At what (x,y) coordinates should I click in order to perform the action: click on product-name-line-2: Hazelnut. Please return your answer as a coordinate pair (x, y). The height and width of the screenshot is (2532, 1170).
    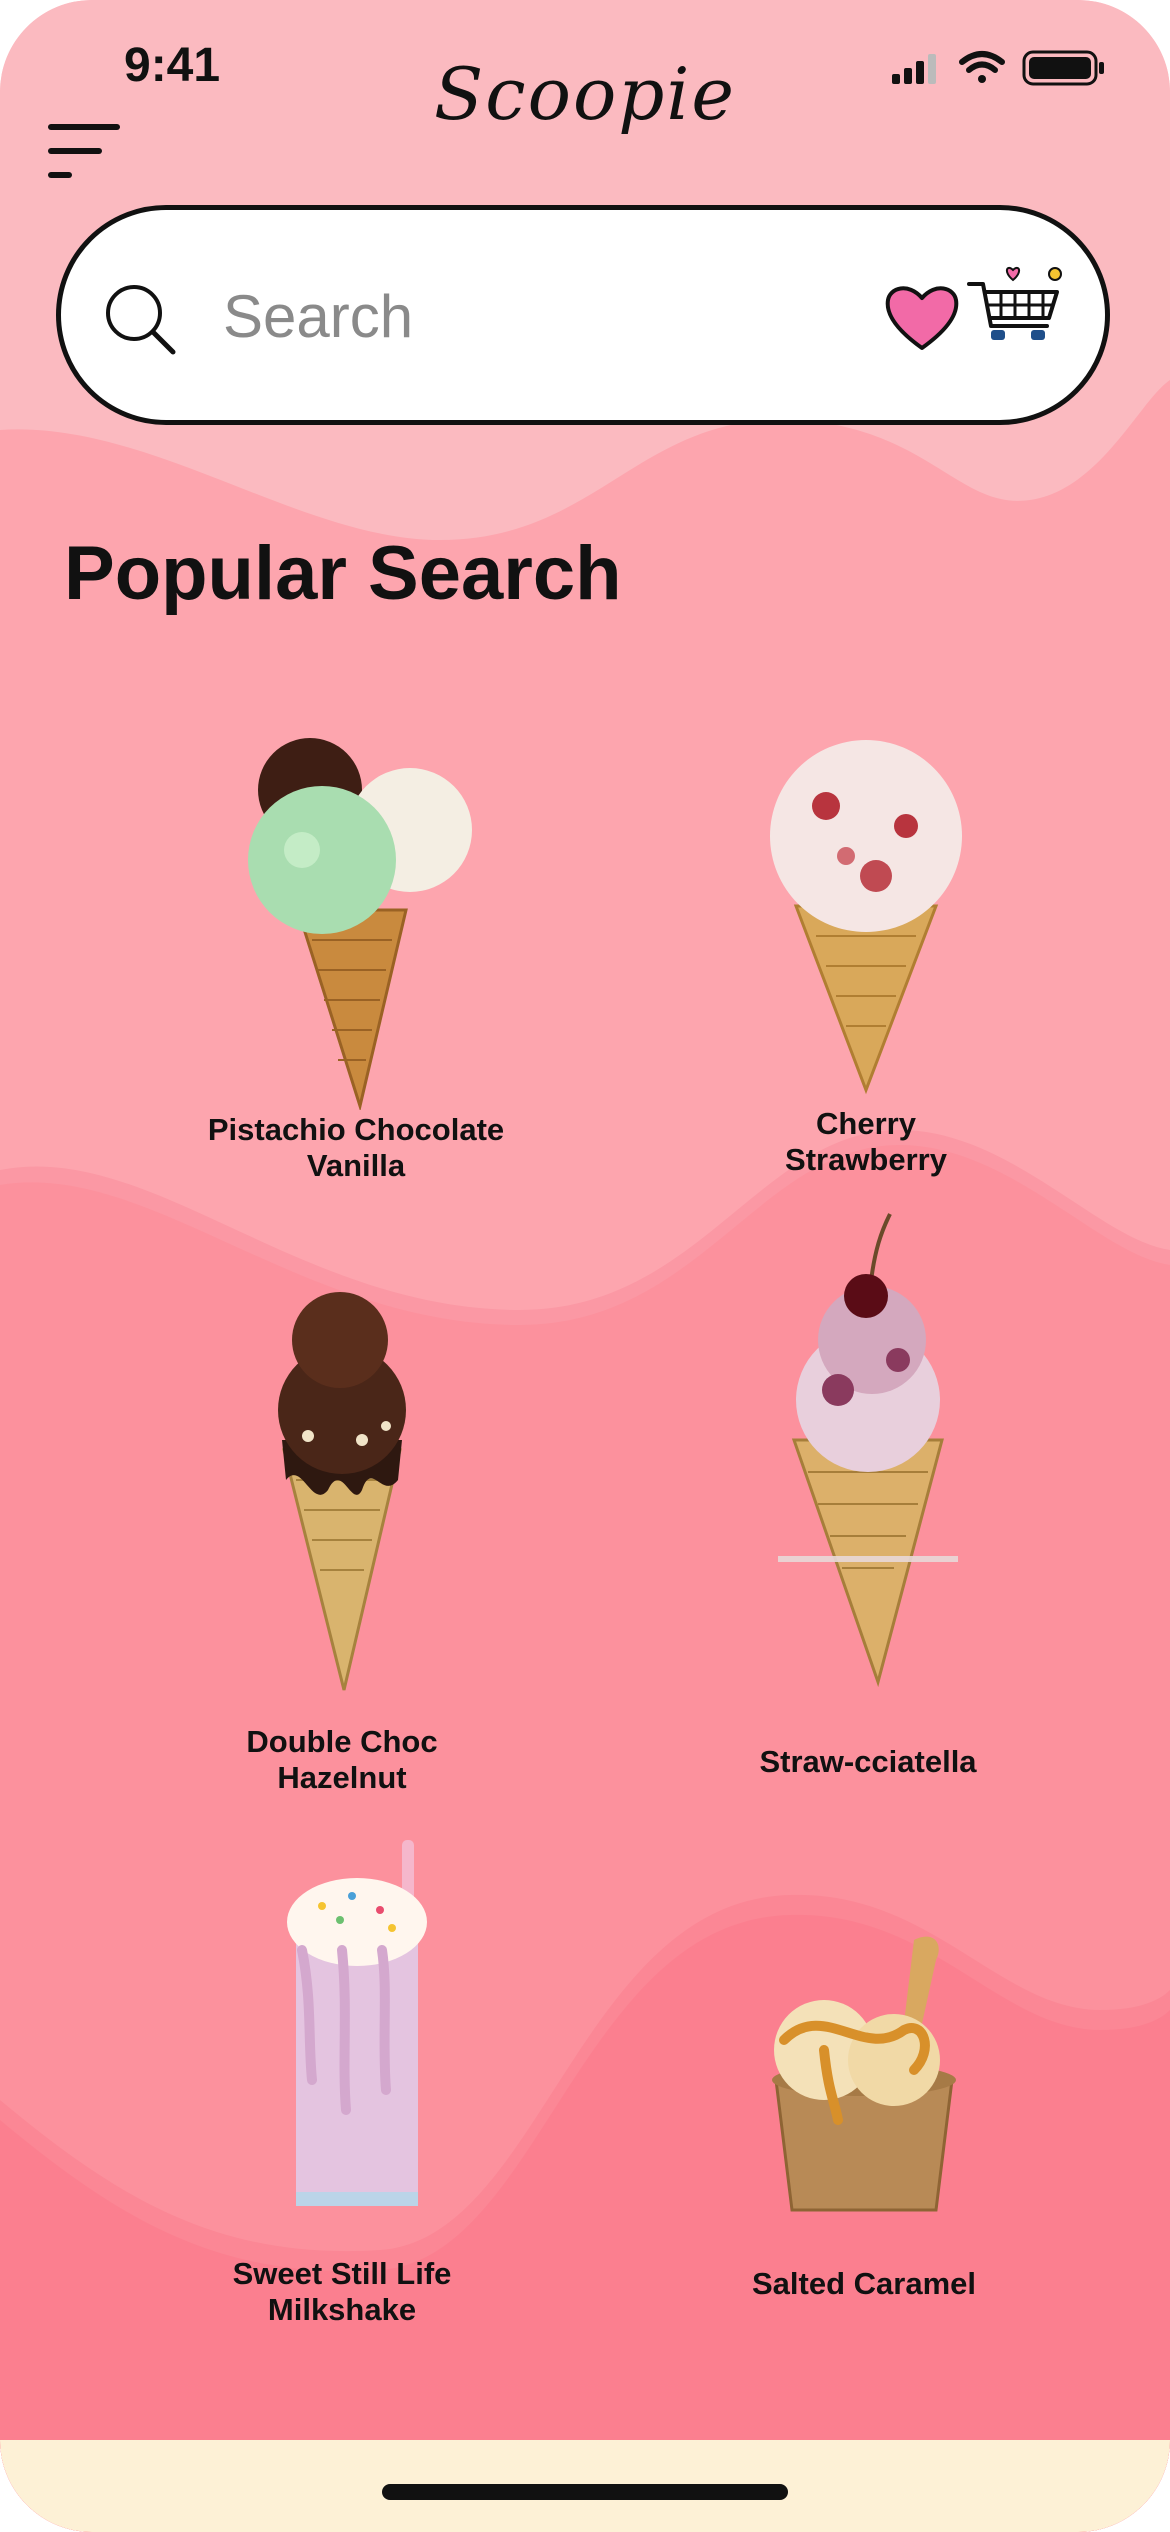
    Looking at the image, I should click on (342, 1777).